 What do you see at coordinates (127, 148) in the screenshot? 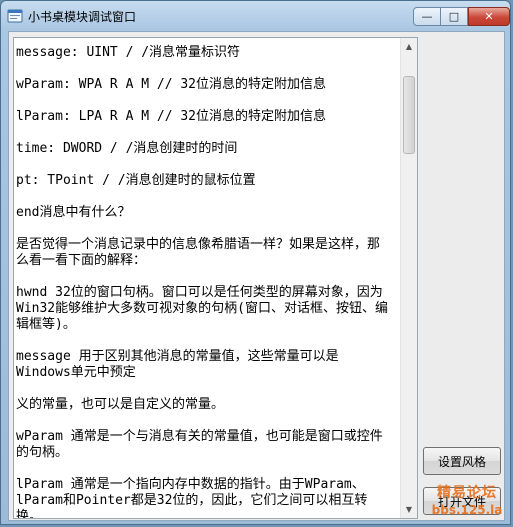
I see `text-line: time: DWORD / /消息创建时的时间` at bounding box center [127, 148].